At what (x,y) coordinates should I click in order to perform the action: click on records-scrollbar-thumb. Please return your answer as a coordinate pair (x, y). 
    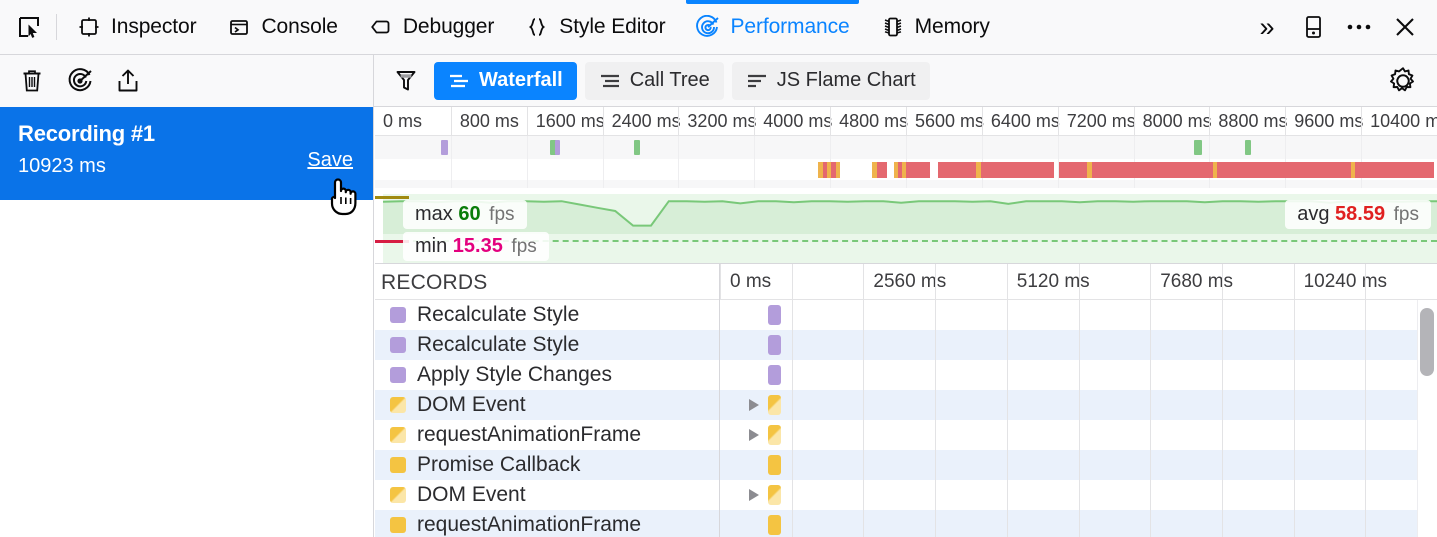
    Looking at the image, I should click on (1427, 342).